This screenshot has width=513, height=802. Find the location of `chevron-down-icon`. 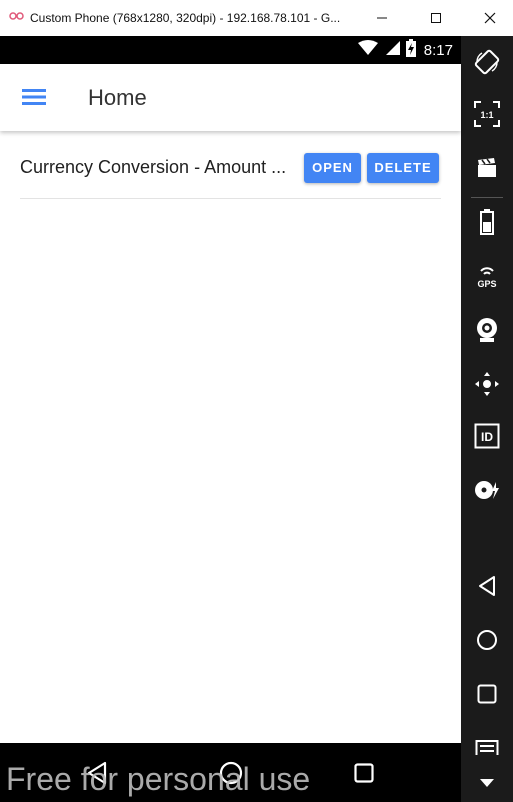

chevron-down-icon is located at coordinates (487, 783).